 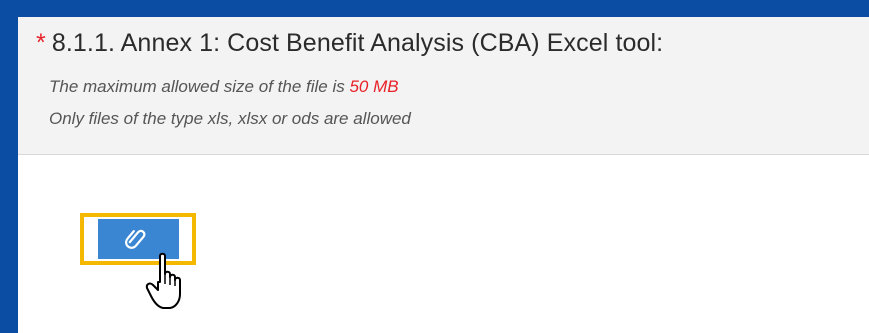 I want to click on file-size-limit: 50 MB, so click(x=374, y=86).